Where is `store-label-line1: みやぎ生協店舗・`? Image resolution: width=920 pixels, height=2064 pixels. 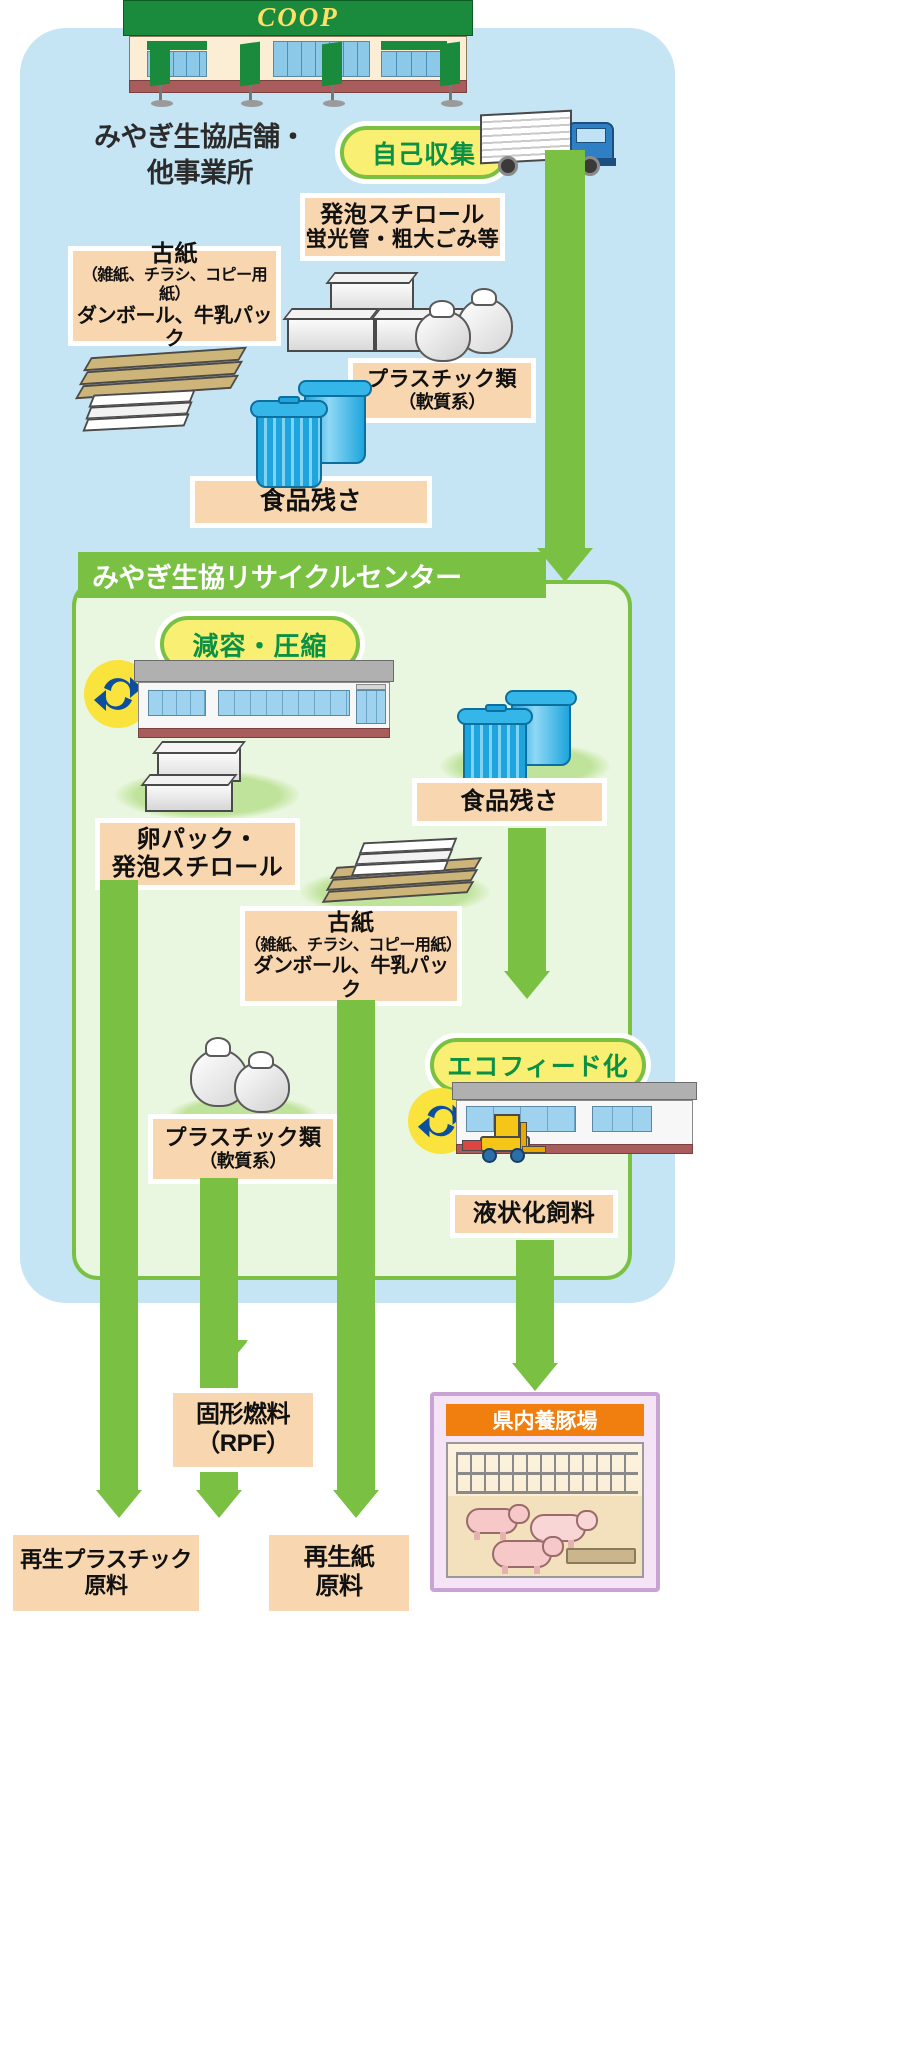 store-label-line1: みやぎ生協店舗・ is located at coordinates (200, 137).